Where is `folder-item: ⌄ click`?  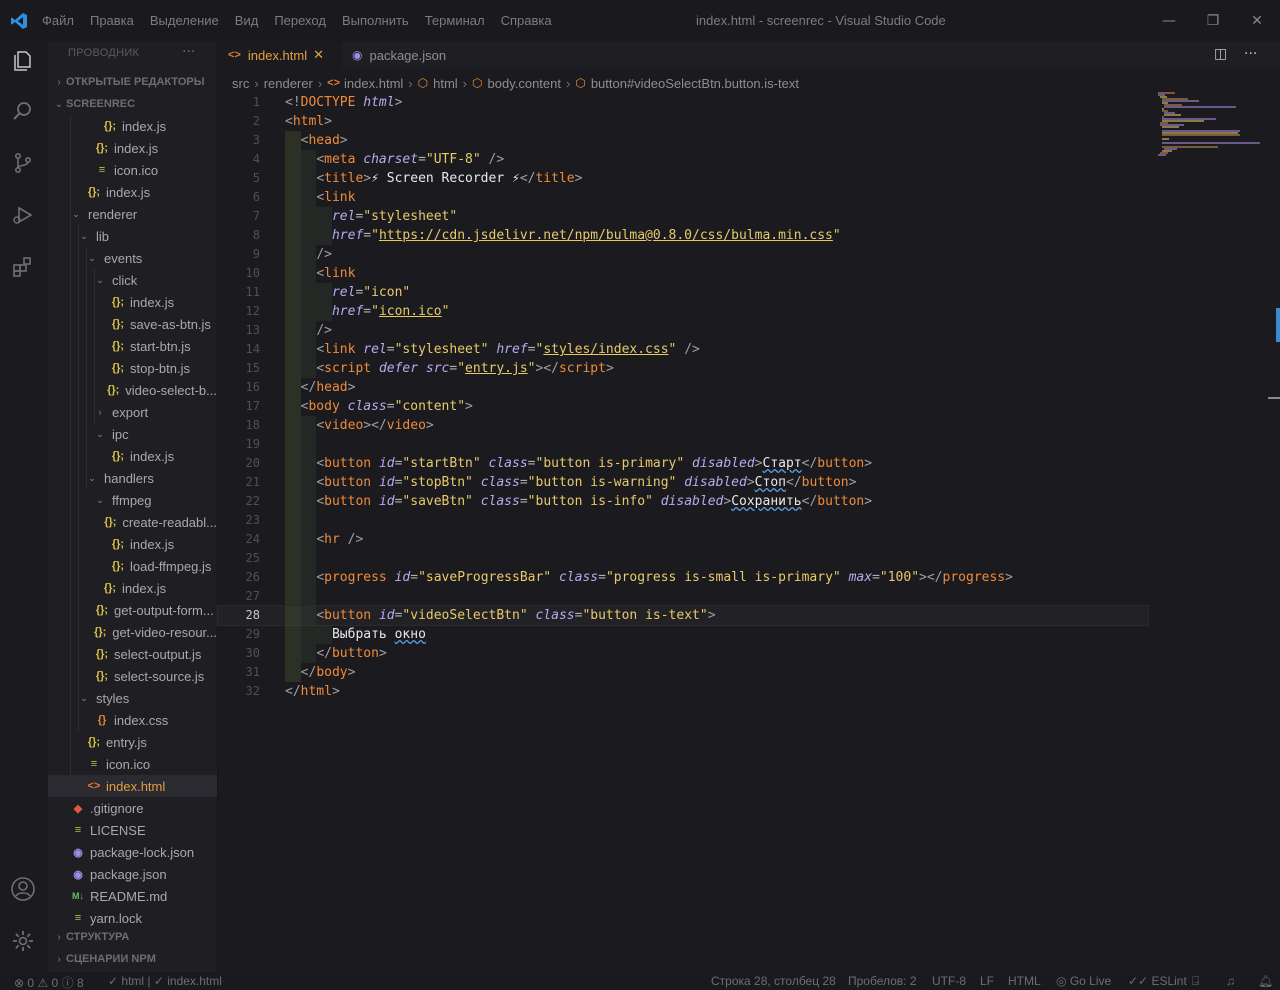
folder-item: ⌄ click is located at coordinates (132, 280).